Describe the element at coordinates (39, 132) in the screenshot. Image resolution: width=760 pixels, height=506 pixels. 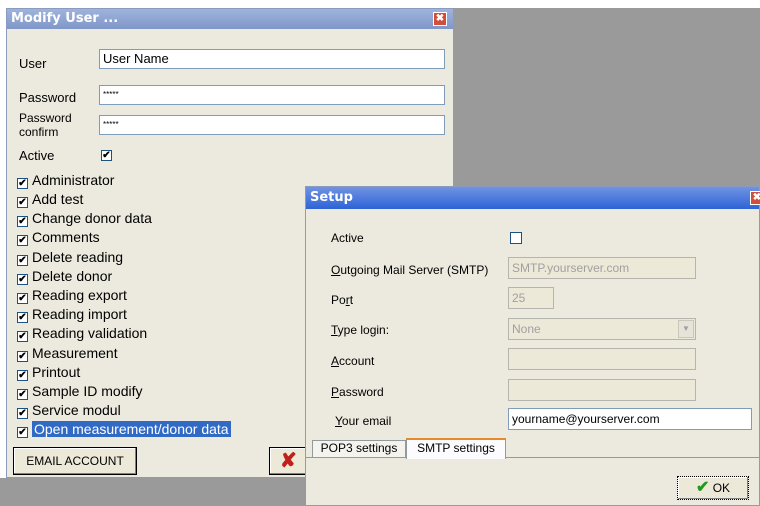
I see `password-confirm-label-line2: confirm` at that location.